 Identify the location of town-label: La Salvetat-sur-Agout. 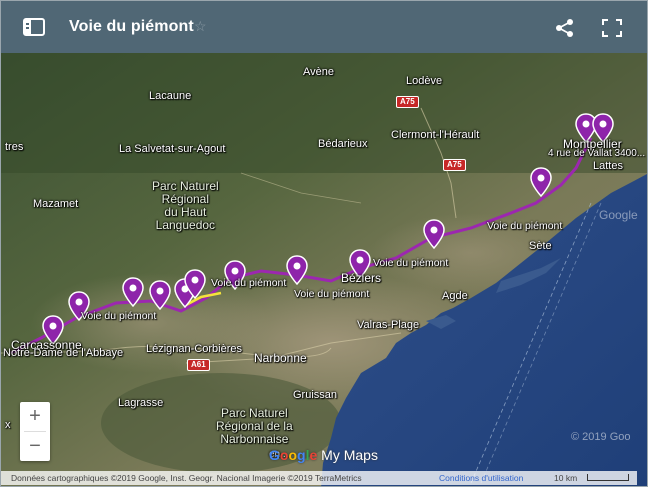
(172, 149).